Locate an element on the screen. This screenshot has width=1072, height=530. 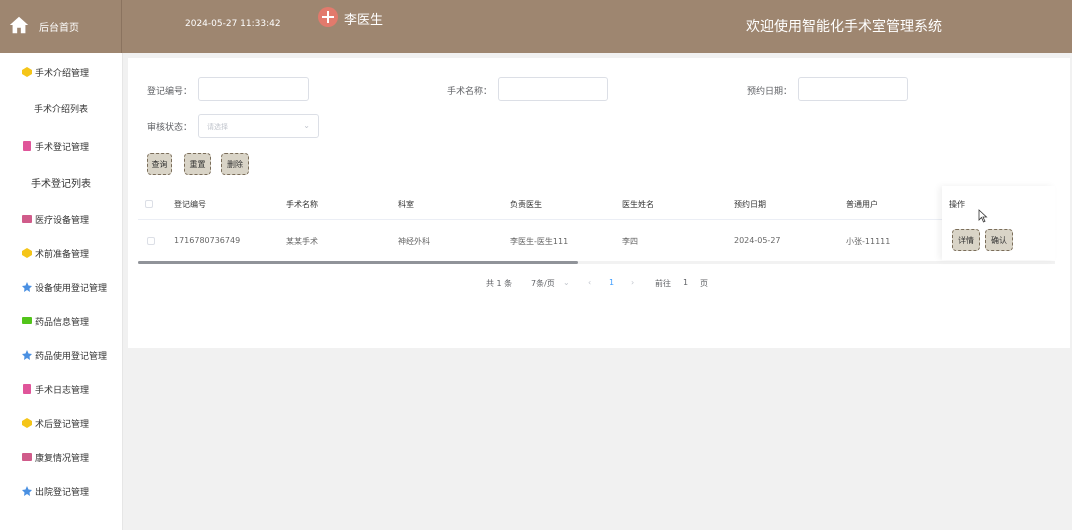
sidebar-item-medical-equipment: 医疗设备管理 is located at coordinates (61, 219).